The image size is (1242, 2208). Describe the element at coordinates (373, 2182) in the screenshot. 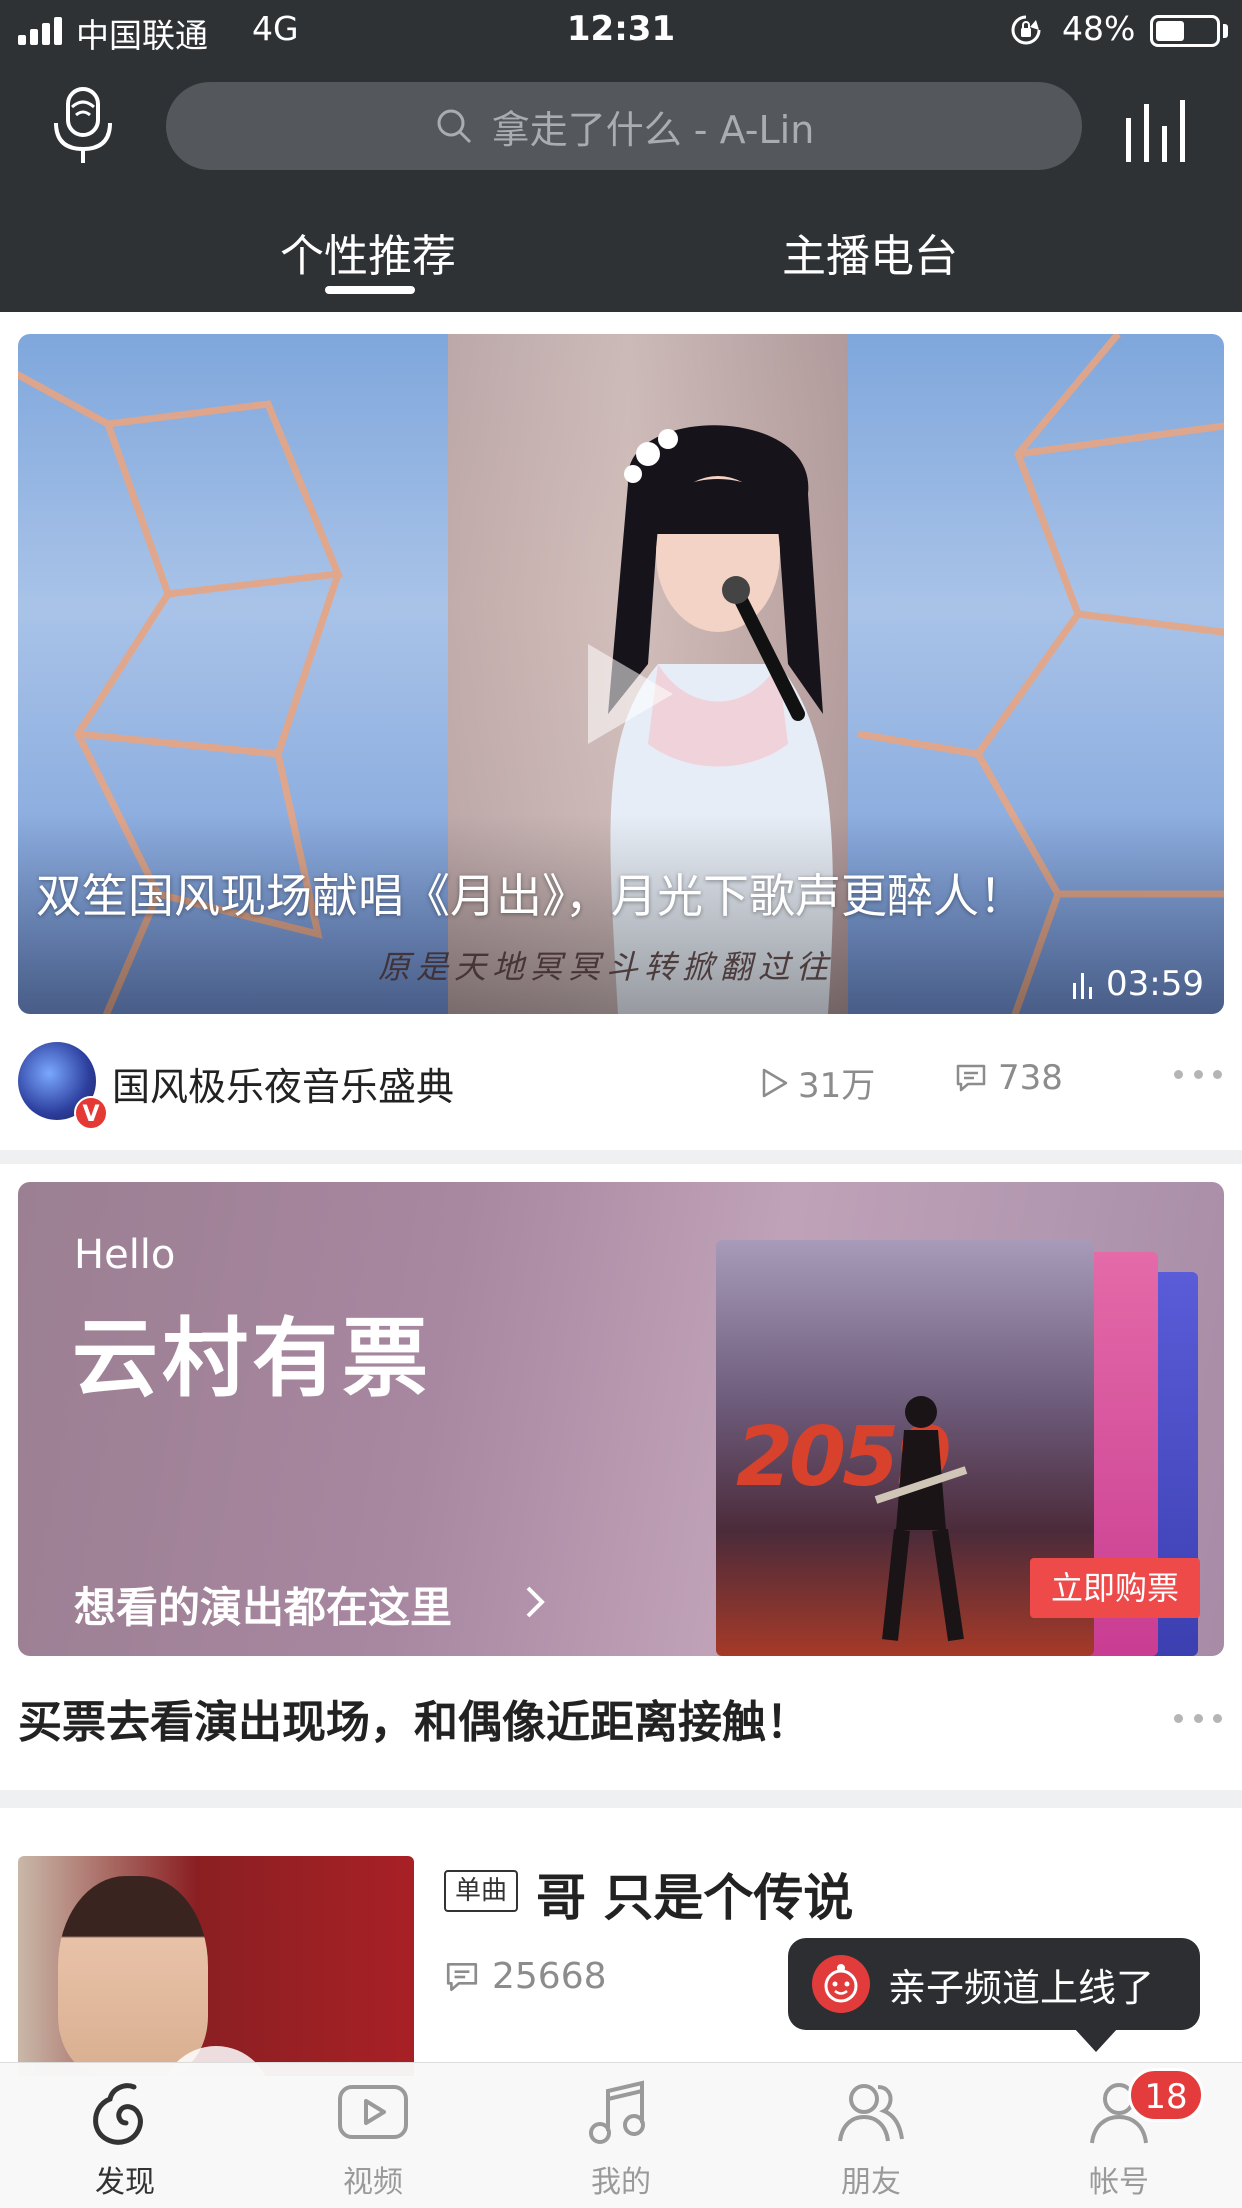

I see `tabbar-label: 视频` at that location.